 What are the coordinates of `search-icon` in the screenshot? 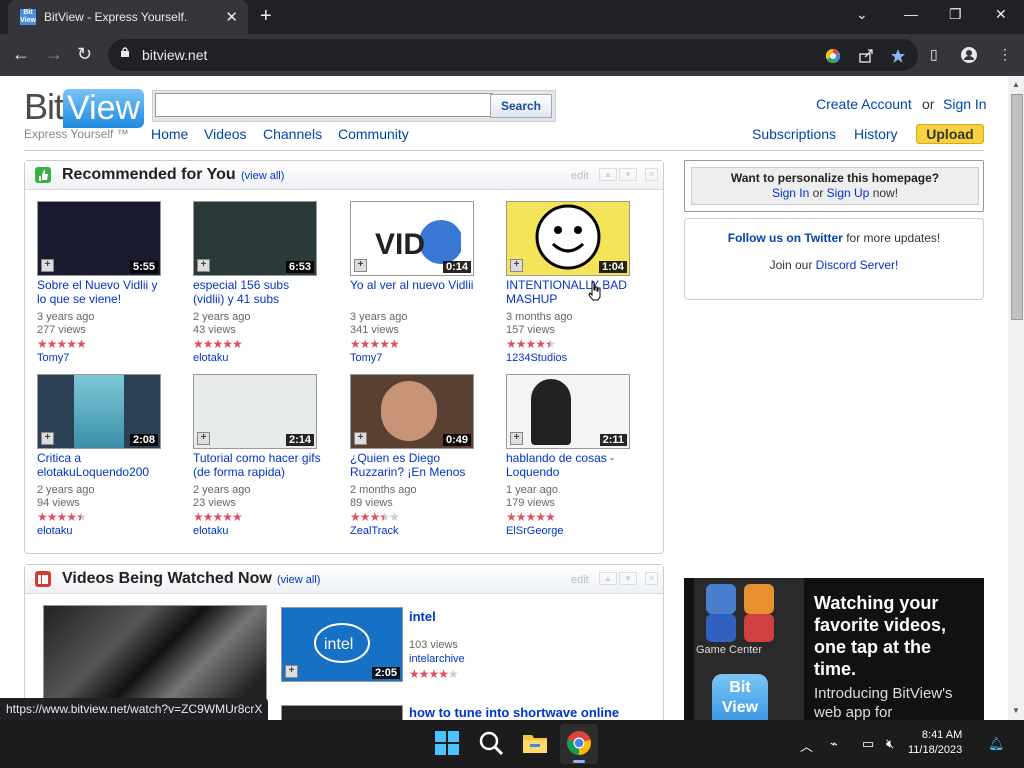 It's located at (491, 743).